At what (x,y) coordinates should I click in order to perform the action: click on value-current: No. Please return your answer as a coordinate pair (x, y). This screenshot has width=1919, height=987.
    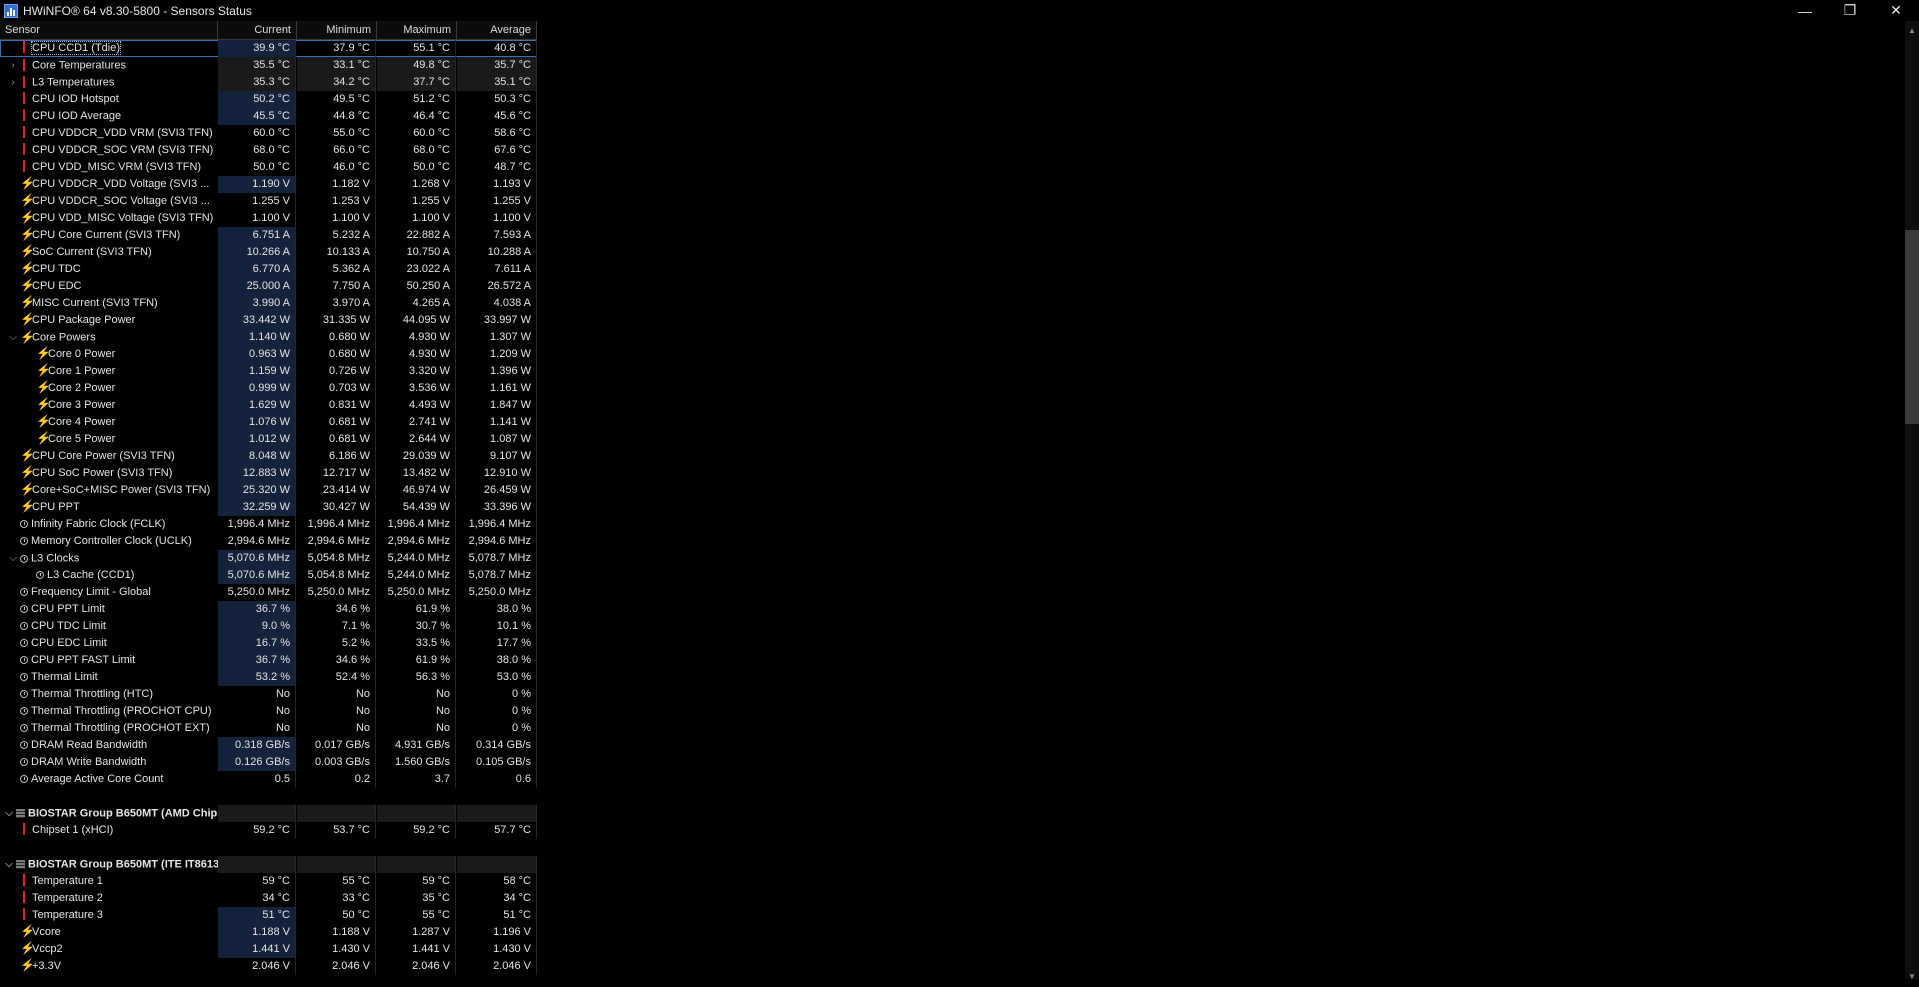
    Looking at the image, I should click on (257, 694).